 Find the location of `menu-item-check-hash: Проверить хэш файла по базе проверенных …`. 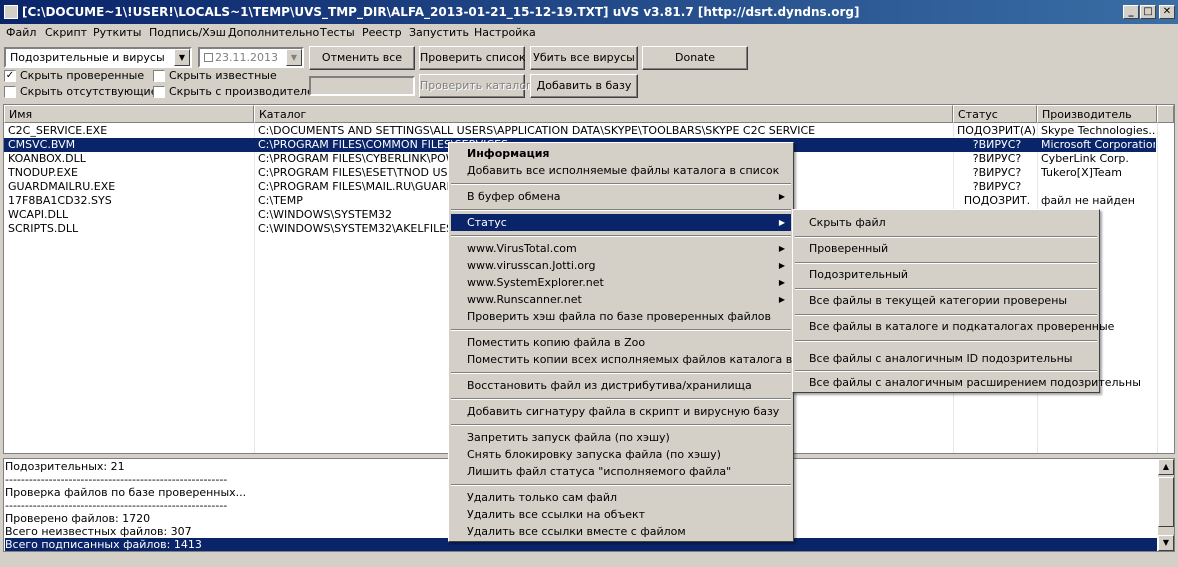

menu-item-check-hash: Проверить хэш файла по базе проверенных … is located at coordinates (621, 316).